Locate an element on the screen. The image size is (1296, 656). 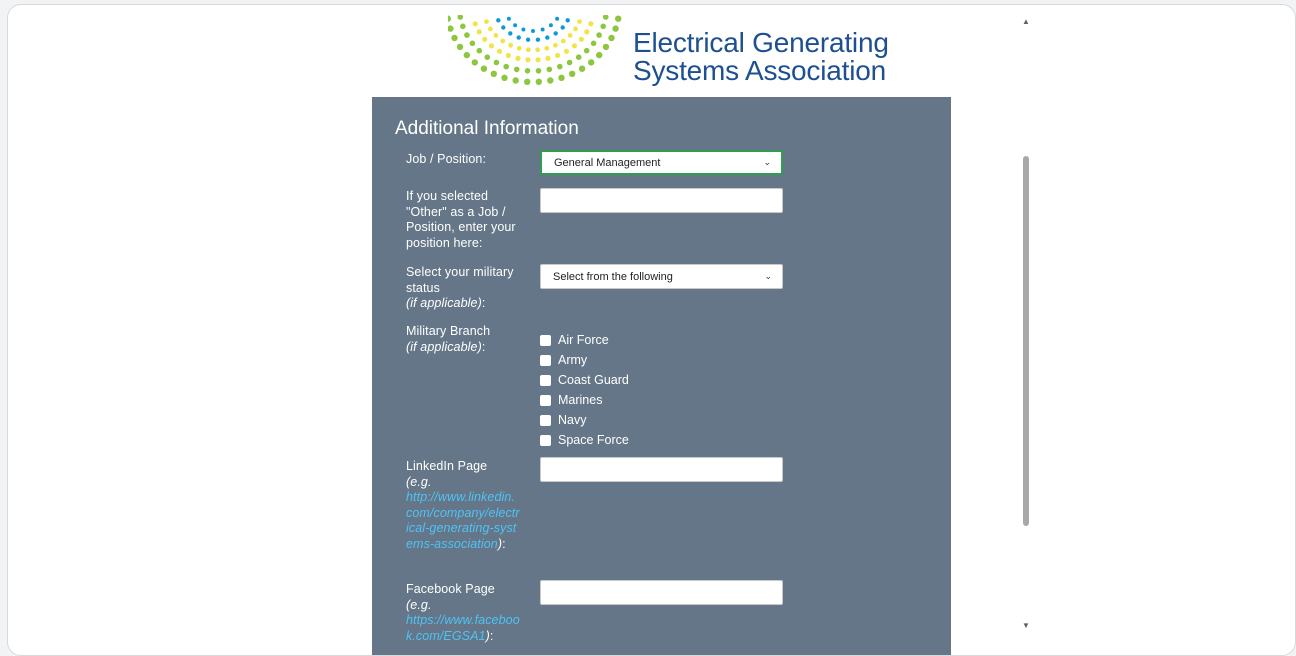
military-branch-label-text: Military Branch is located at coordinates (448, 331).